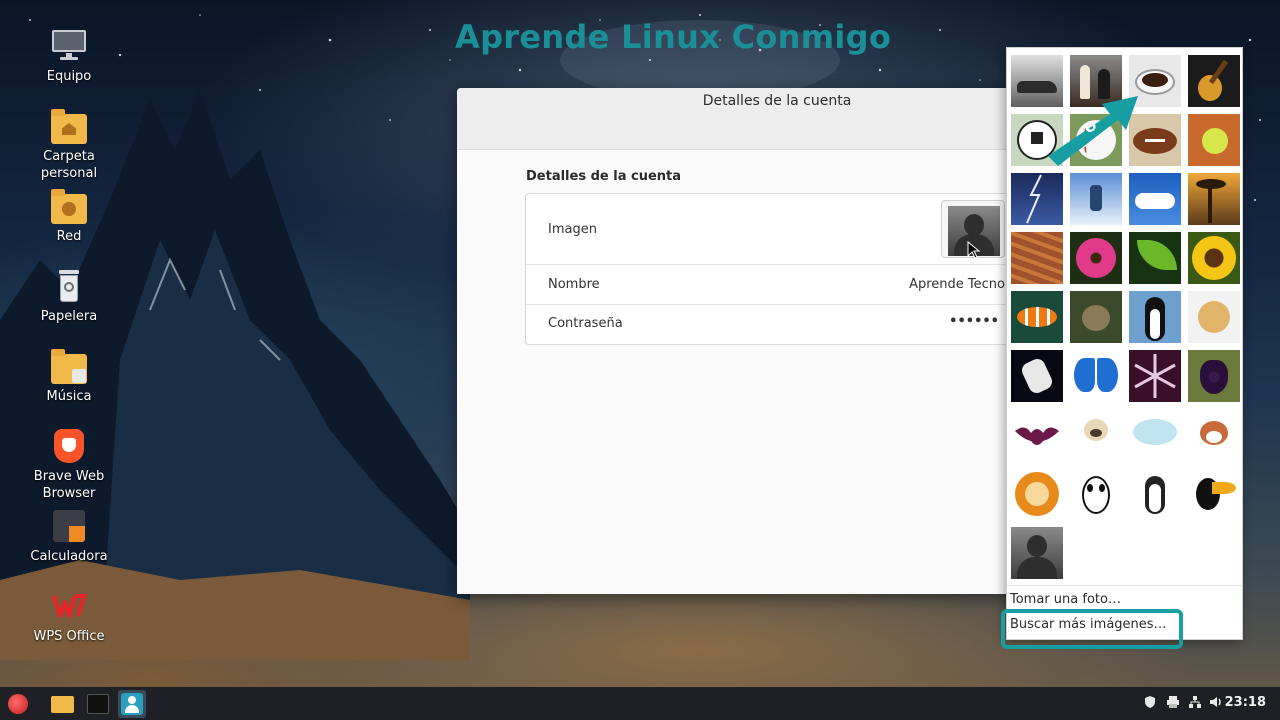 The height and width of the screenshot is (720, 1280). I want to click on row-password: Contraseña ••••••, so click(770, 325).